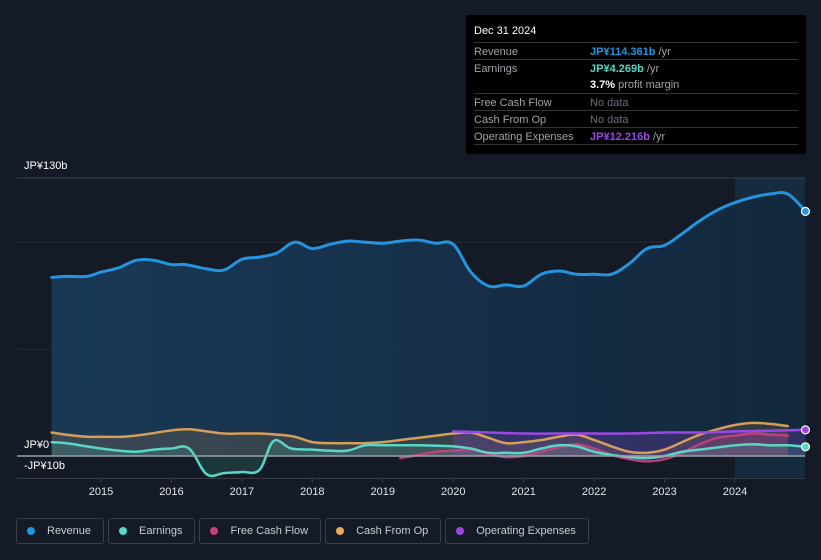 The image size is (821, 560). What do you see at coordinates (411, 487) in the screenshot?
I see `x-axis: 2015 2016 2017 2018 2019 2020 2021 2022 2023 2024` at bounding box center [411, 487].